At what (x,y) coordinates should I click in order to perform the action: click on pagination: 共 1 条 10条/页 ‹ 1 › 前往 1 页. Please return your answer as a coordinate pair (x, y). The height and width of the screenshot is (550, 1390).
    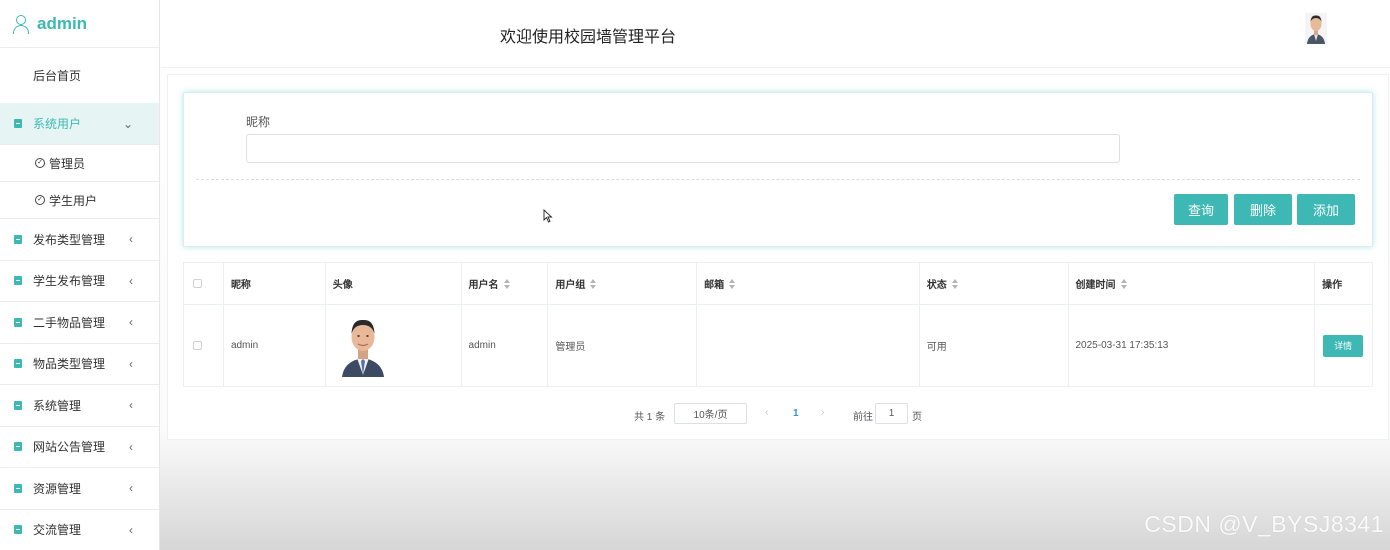
    Looking at the image, I should click on (778, 414).